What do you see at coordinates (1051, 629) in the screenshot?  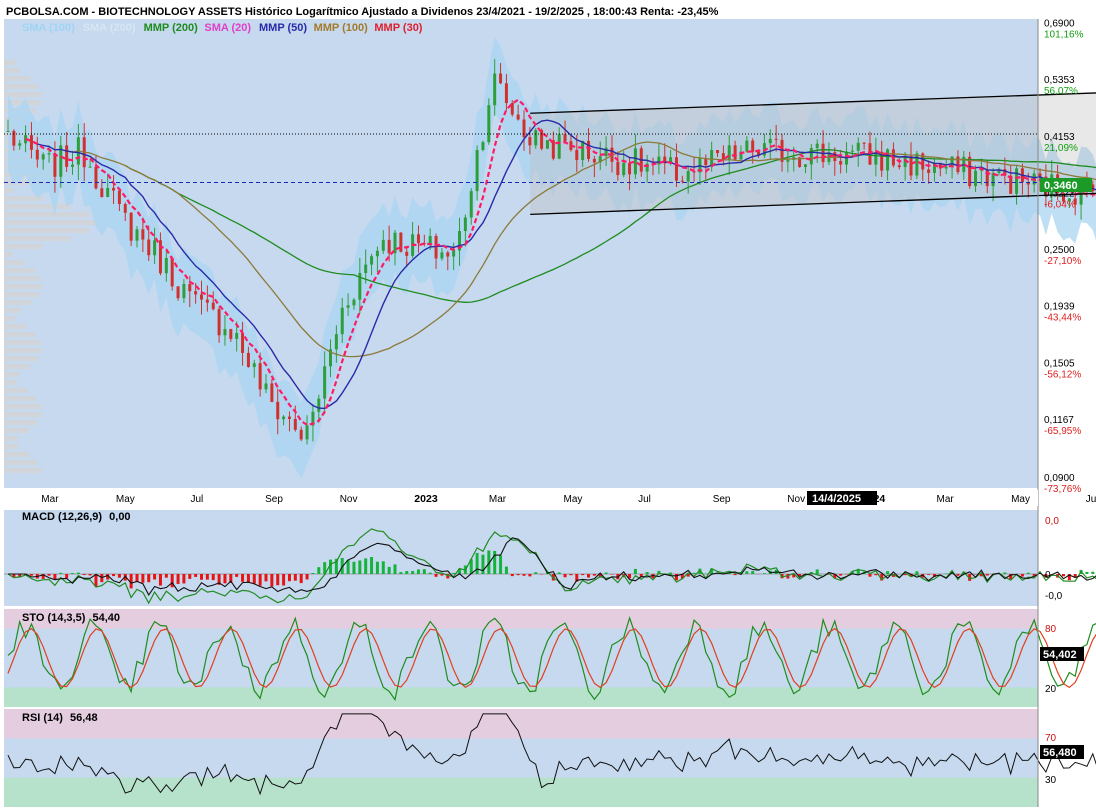 I see `sto-tick-80: 80` at bounding box center [1051, 629].